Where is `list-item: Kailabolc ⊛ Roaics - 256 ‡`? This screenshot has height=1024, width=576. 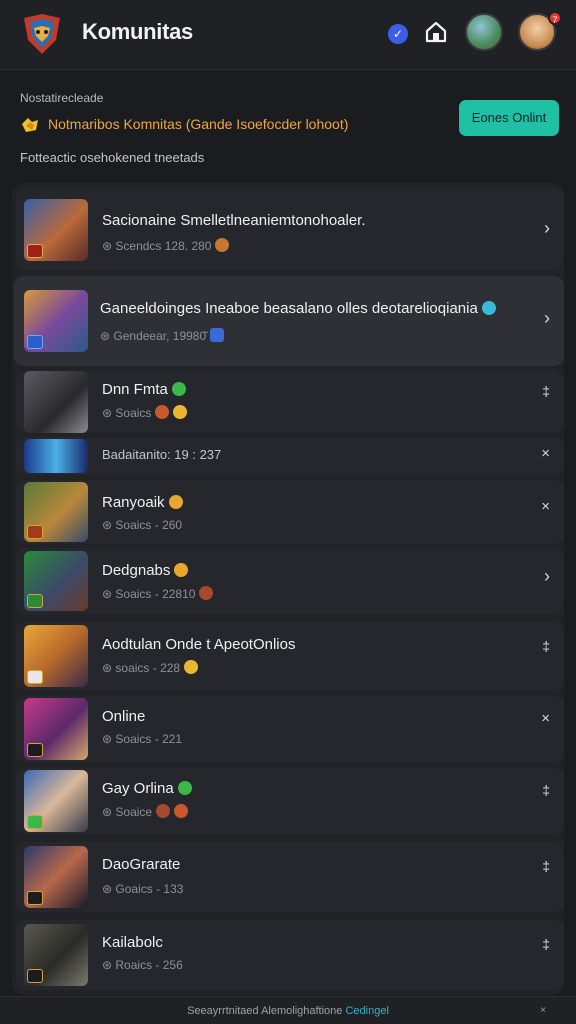 list-item: Kailabolc ⊛ Roaics - 256 ‡ is located at coordinates (290, 955).